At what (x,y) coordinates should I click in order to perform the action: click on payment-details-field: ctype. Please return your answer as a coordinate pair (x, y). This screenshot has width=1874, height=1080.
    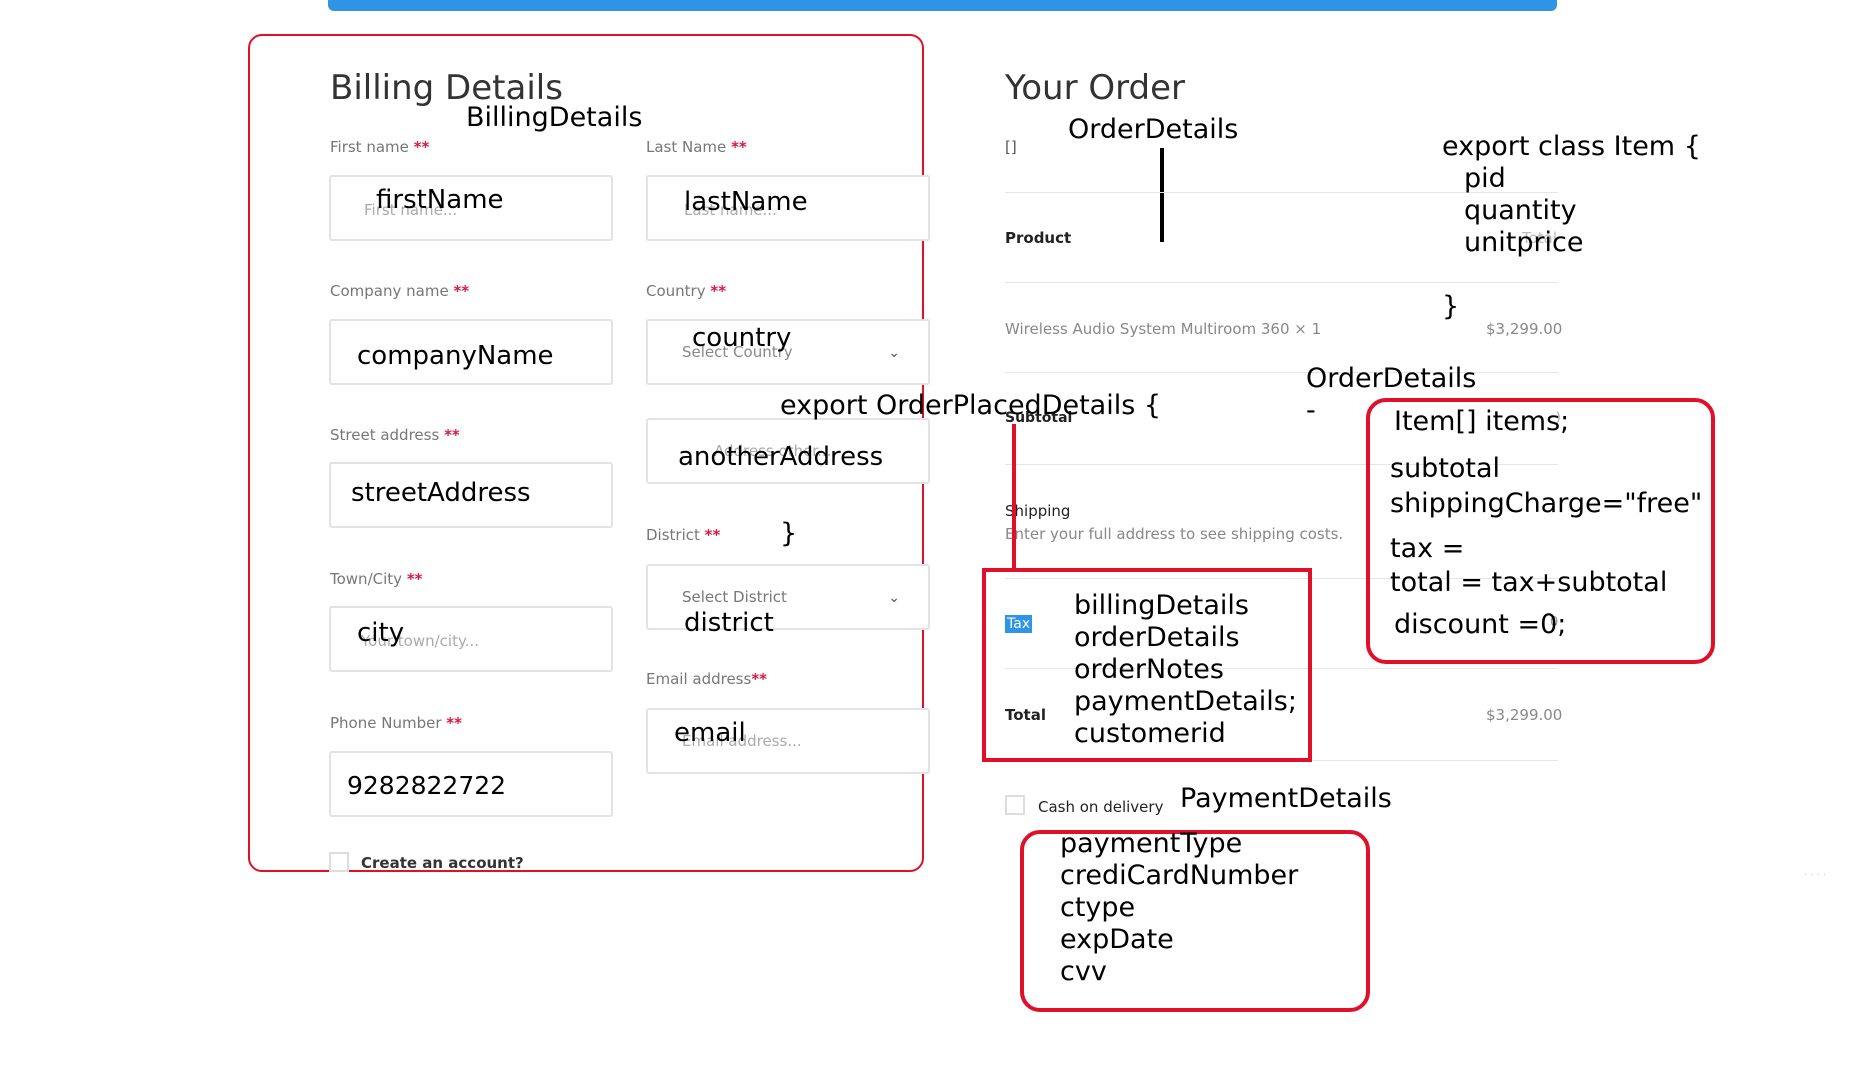
    Looking at the image, I should click on (1098, 907).